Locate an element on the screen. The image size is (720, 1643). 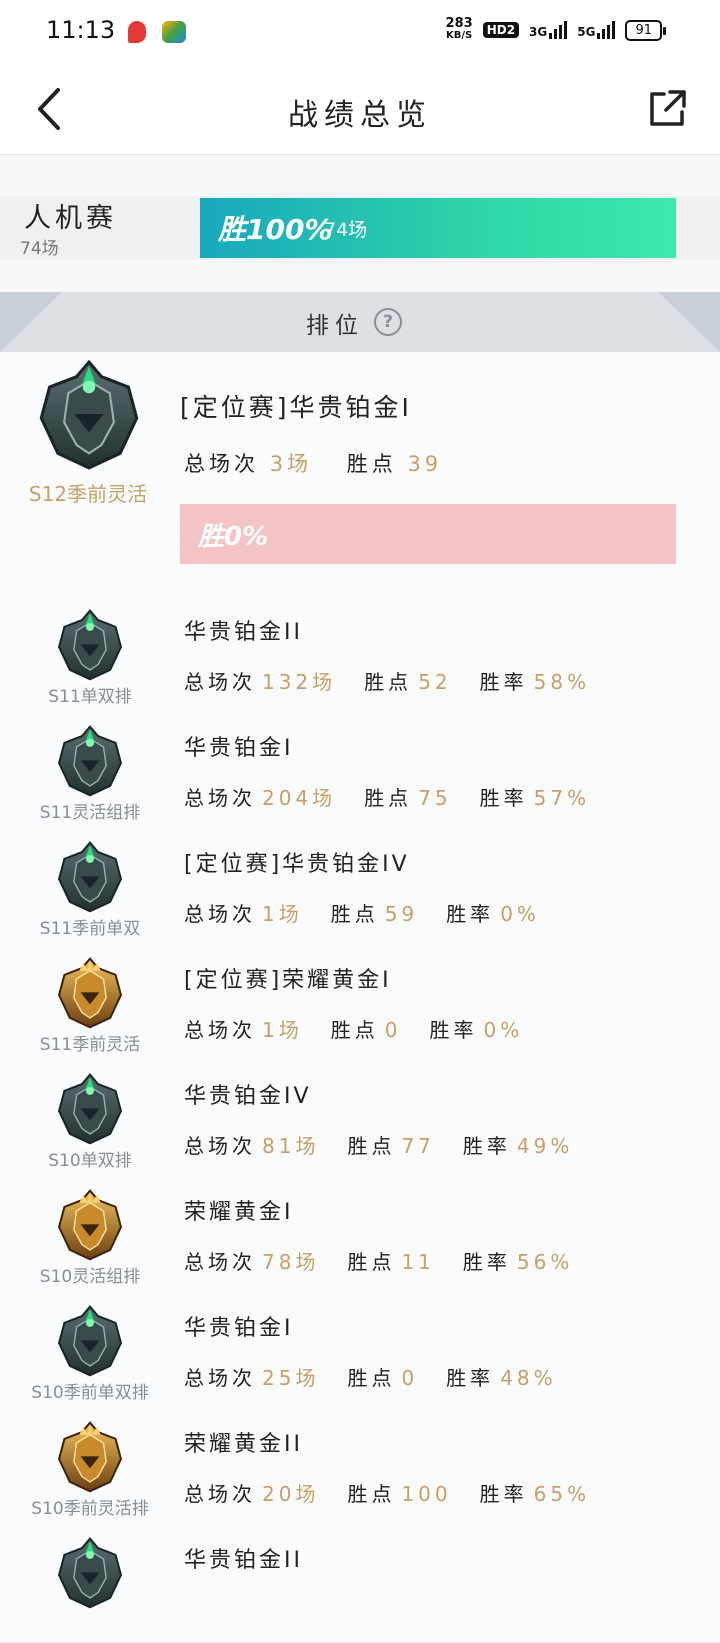
network-speed: 283 KB/S is located at coordinates (459, 29).